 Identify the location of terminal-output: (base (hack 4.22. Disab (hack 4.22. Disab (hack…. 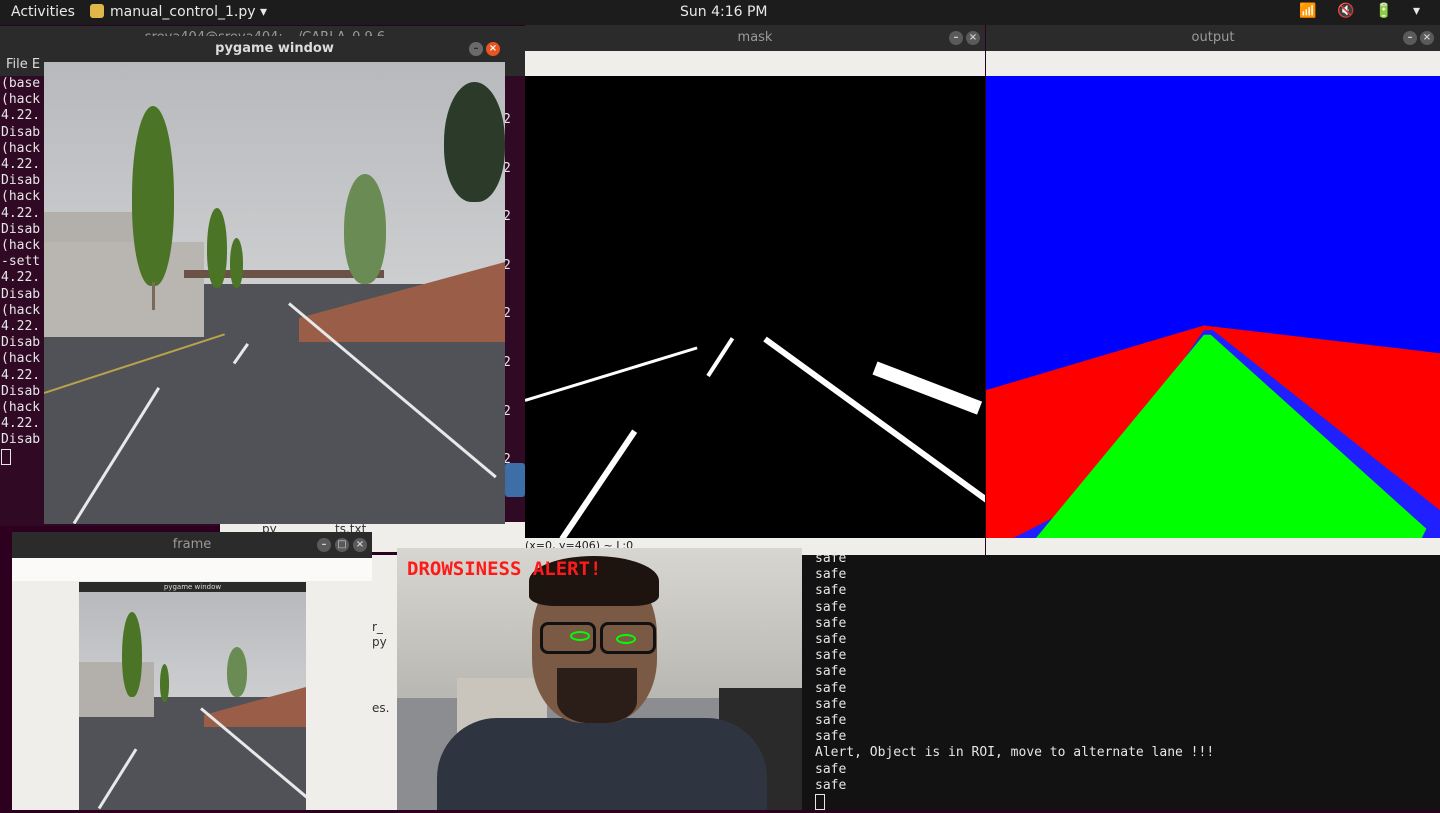
(20, 272).